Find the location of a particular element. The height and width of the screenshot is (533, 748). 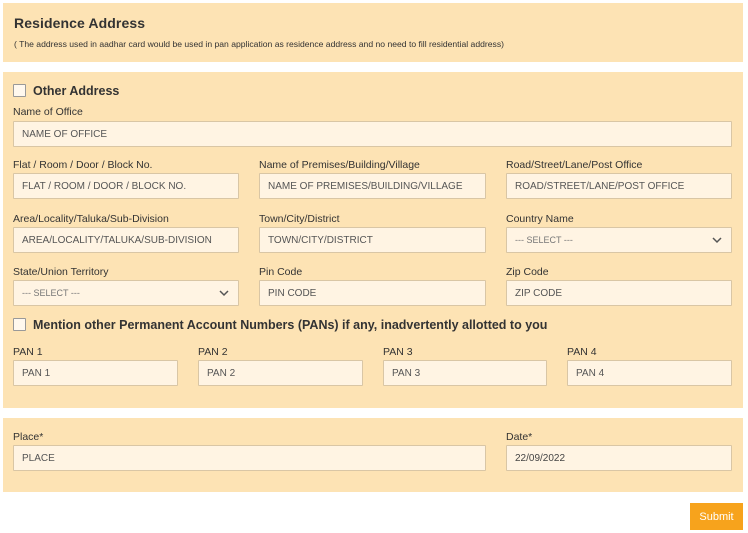

pan-4-input is located at coordinates (649, 373).